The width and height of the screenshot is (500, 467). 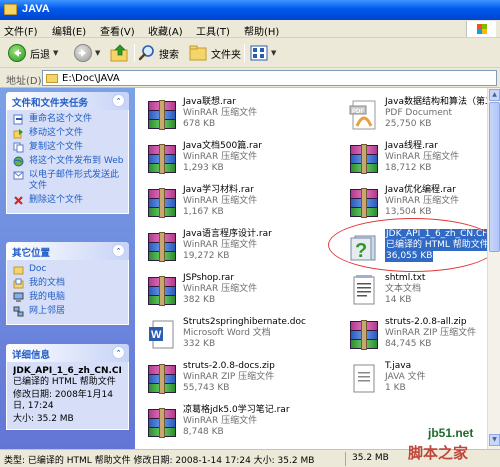 What do you see at coordinates (18, 161) in the screenshot?
I see `globe-icon` at bounding box center [18, 161].